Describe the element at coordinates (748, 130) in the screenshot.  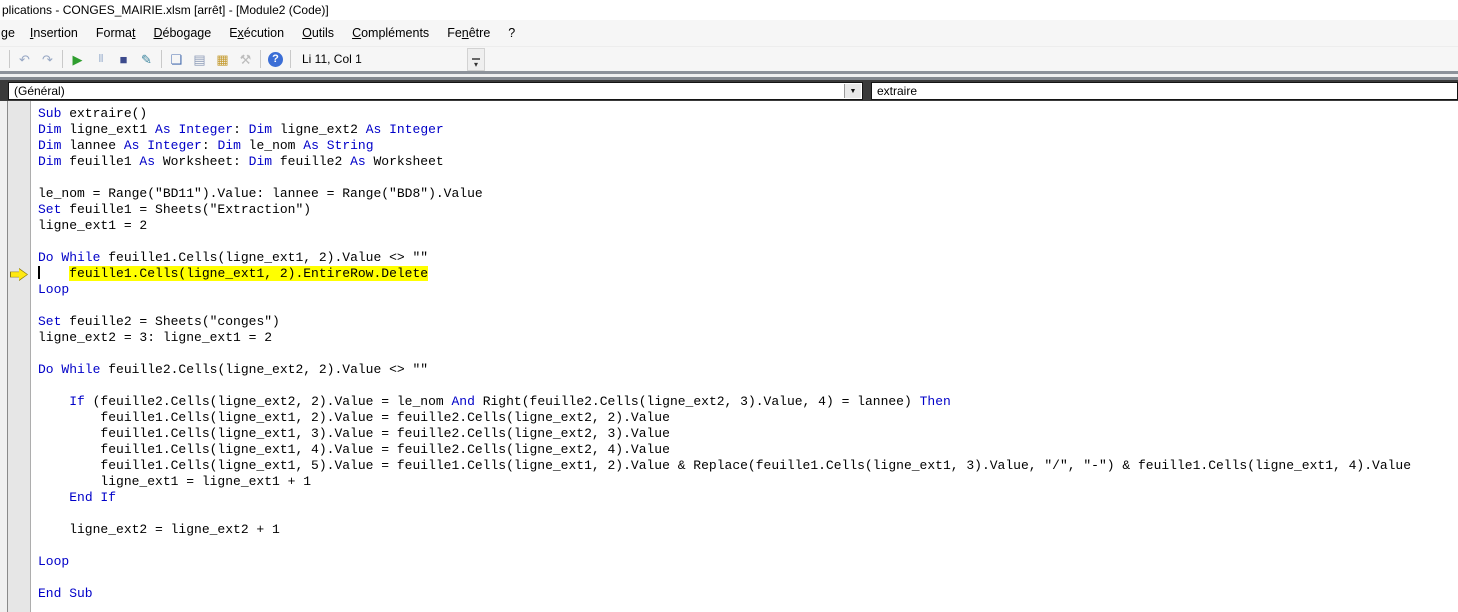
I see `code-line: Dim ligne_ext1 As Integer` at that location.